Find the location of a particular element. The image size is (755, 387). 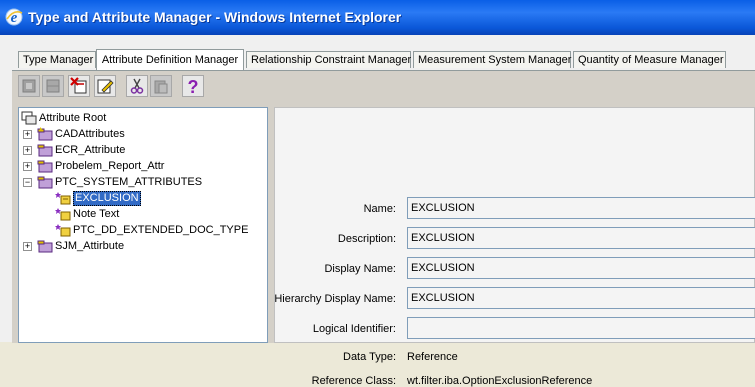

tab-quantity-of-measure-manager: Quantity of Measure Manager is located at coordinates (649, 59).